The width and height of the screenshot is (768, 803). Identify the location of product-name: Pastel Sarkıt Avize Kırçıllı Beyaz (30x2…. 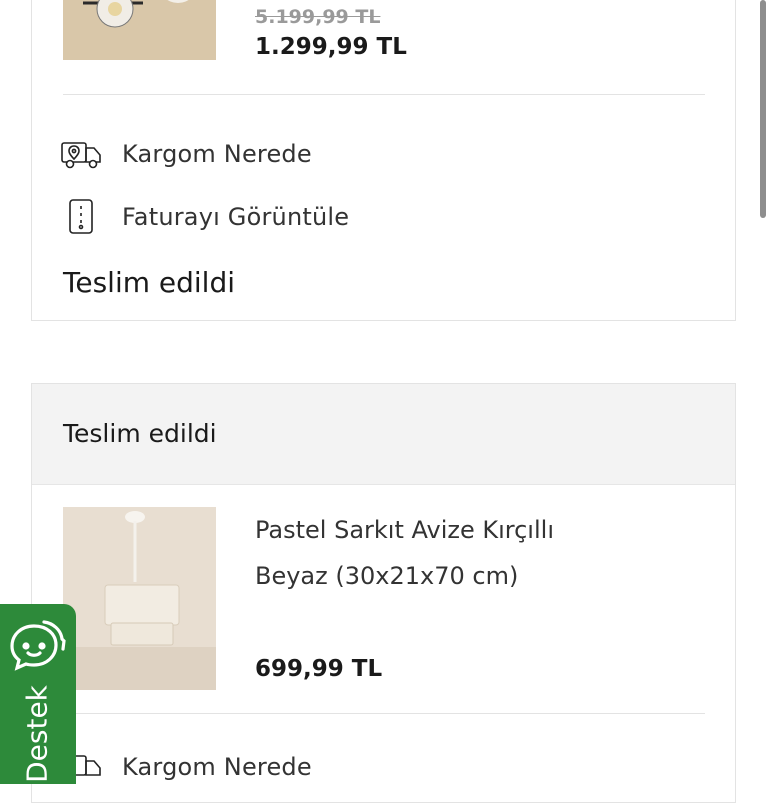
(465, 553).